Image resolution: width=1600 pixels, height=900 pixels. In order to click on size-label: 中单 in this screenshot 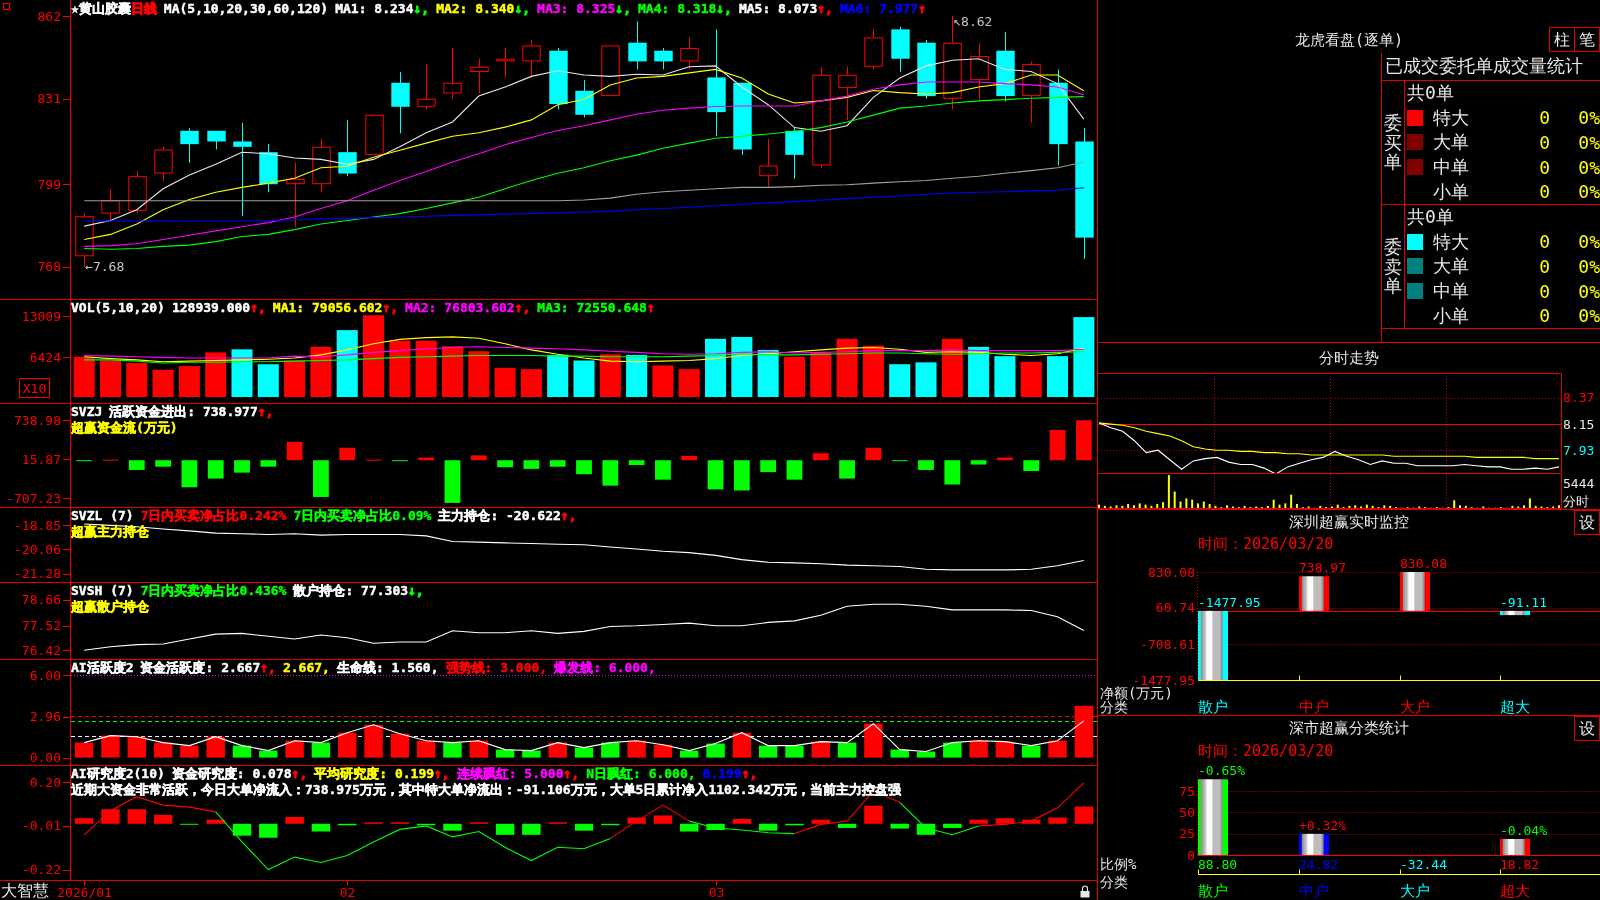, I will do `click(1451, 291)`.